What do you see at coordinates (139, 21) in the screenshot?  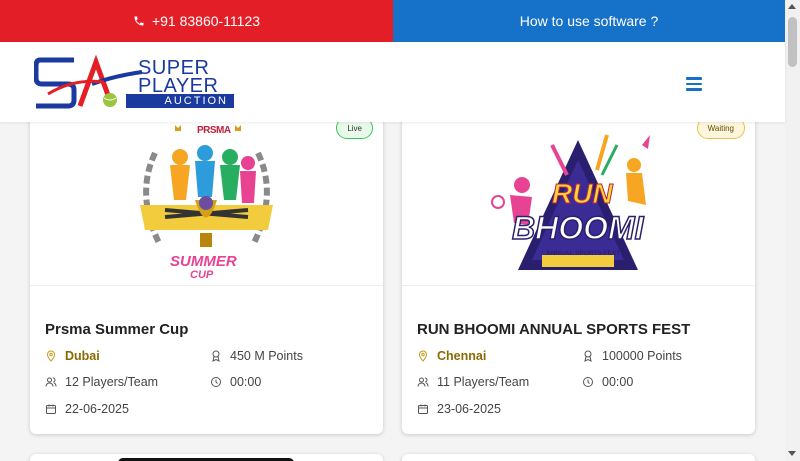 I see `phone-icon` at bounding box center [139, 21].